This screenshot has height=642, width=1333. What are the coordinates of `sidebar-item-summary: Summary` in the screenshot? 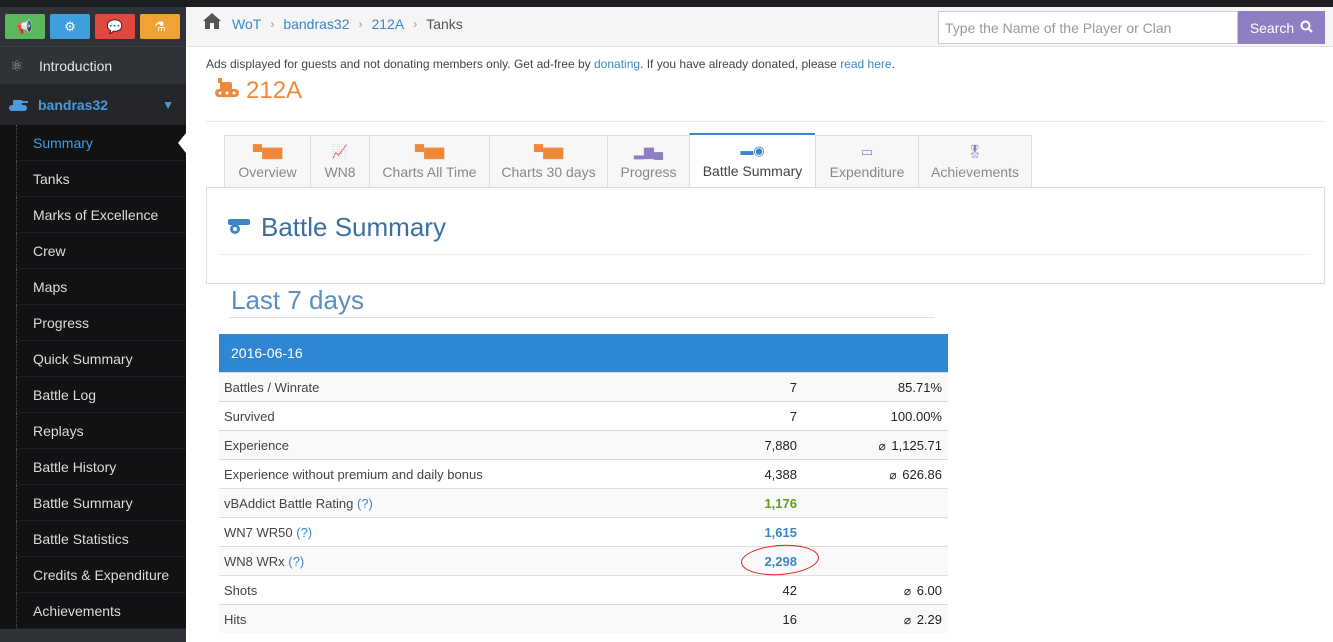 It's located at (101, 143).